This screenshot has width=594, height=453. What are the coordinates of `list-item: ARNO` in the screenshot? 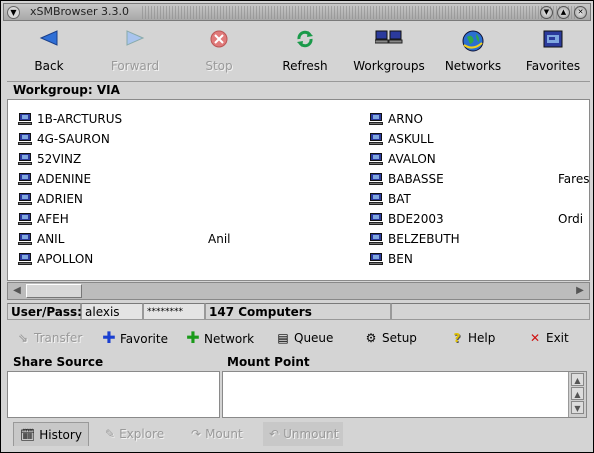 It's located at (396, 119).